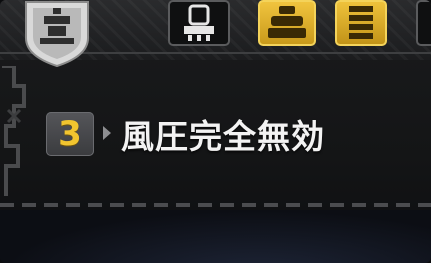 The width and height of the screenshot is (431, 263). Describe the element at coordinates (107, 133) in the screenshot. I see `arrow-right-icon` at that location.